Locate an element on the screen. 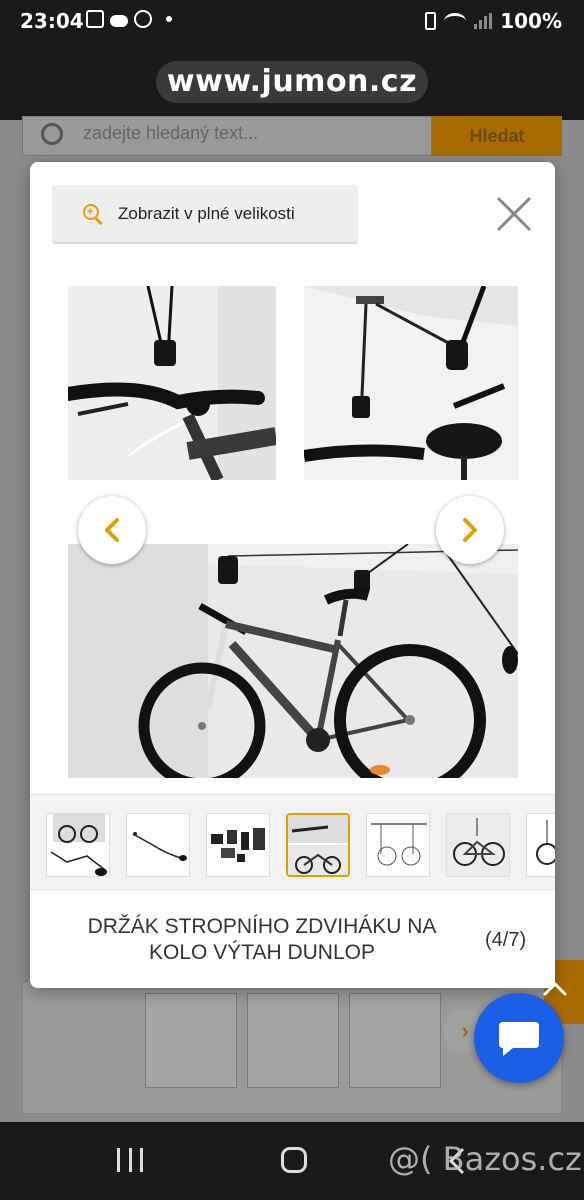  notification-icons is located at coordinates (129, 19).